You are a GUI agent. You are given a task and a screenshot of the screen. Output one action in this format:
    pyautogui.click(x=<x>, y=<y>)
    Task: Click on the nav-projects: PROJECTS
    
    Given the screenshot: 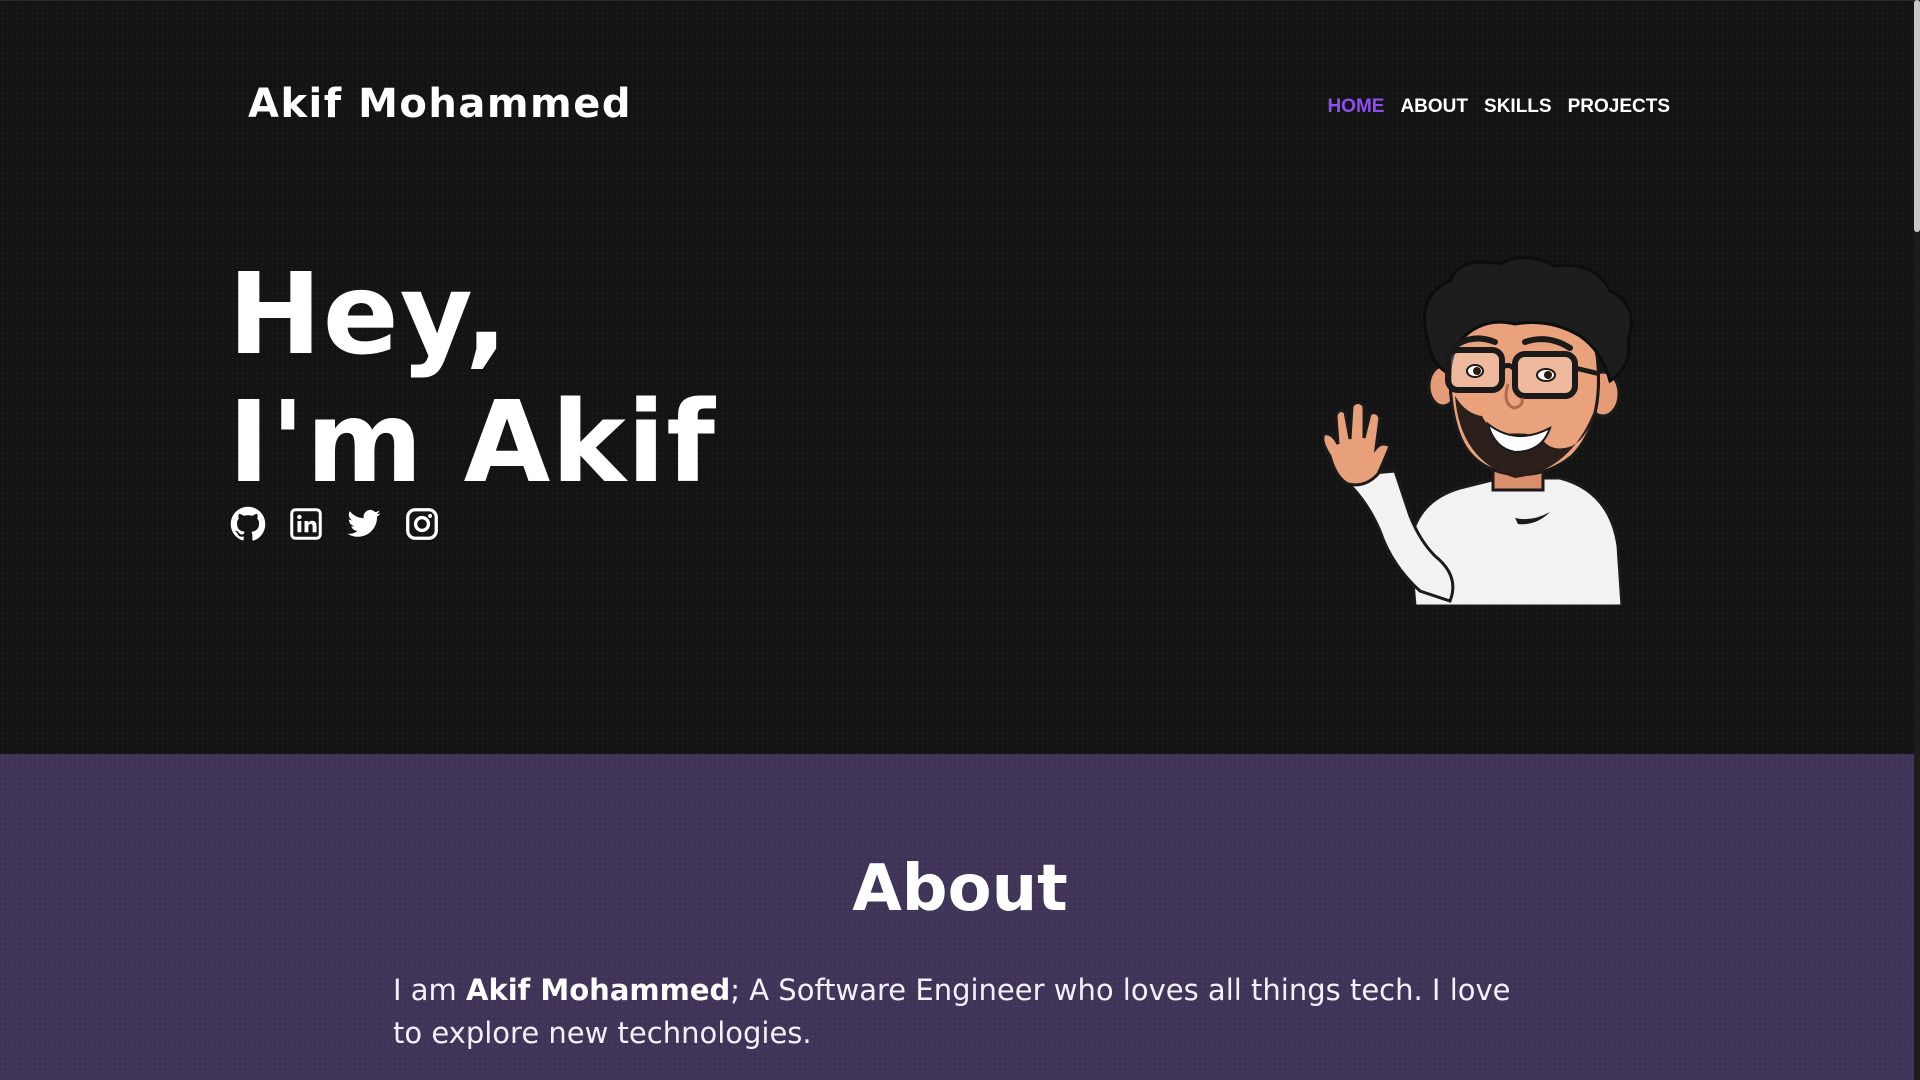 What is the action you would take?
    pyautogui.click(x=1619, y=107)
    